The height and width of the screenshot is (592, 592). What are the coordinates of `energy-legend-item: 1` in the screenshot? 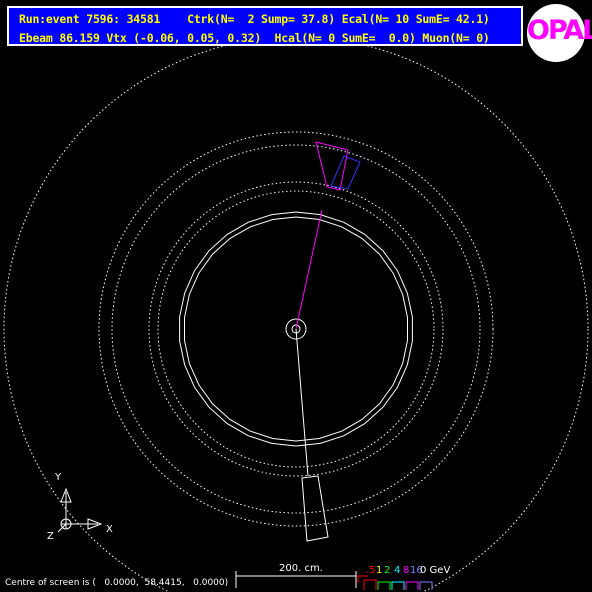 It's located at (379, 570).